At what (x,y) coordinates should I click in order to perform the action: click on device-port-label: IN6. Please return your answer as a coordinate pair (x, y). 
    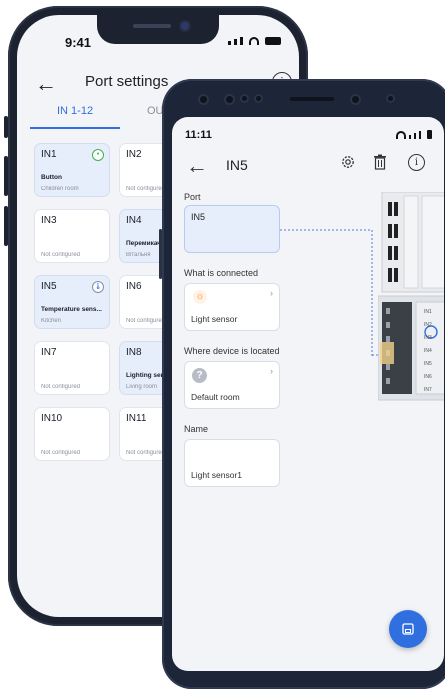
    Looking at the image, I should click on (428, 377).